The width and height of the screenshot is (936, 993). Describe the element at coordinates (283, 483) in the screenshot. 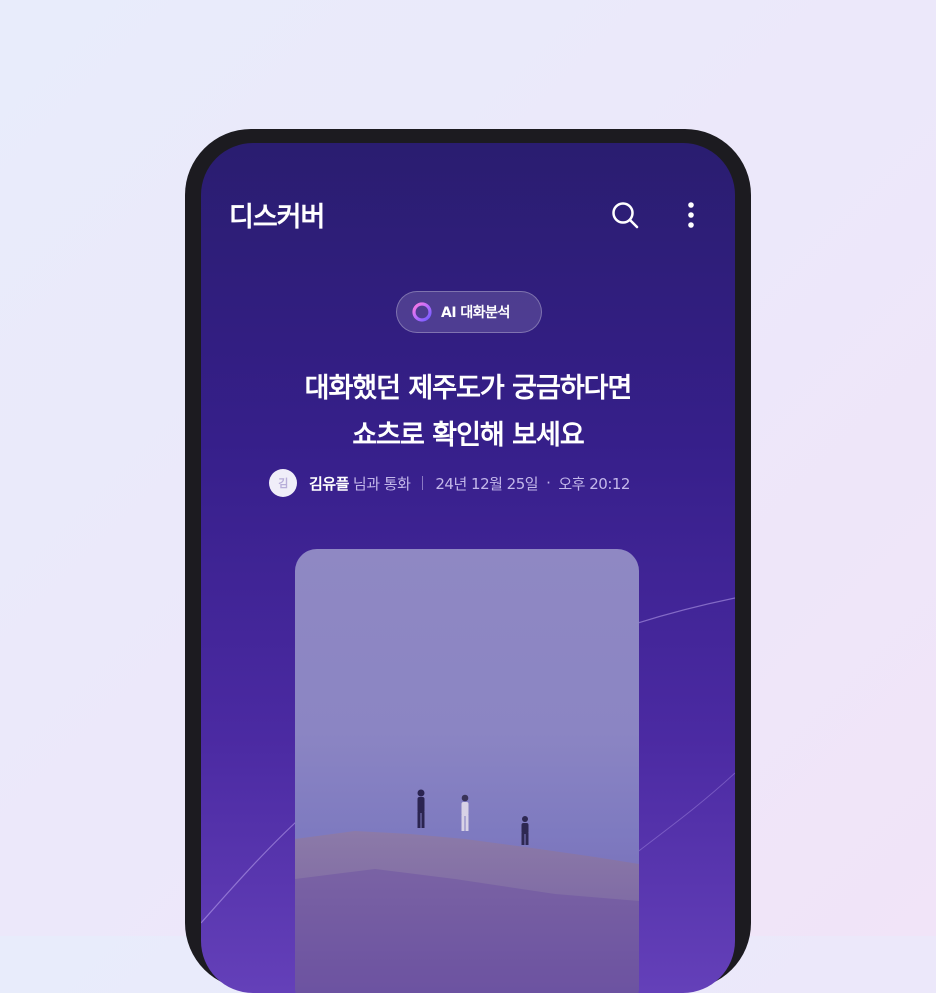

I see `avatar: 김` at that location.